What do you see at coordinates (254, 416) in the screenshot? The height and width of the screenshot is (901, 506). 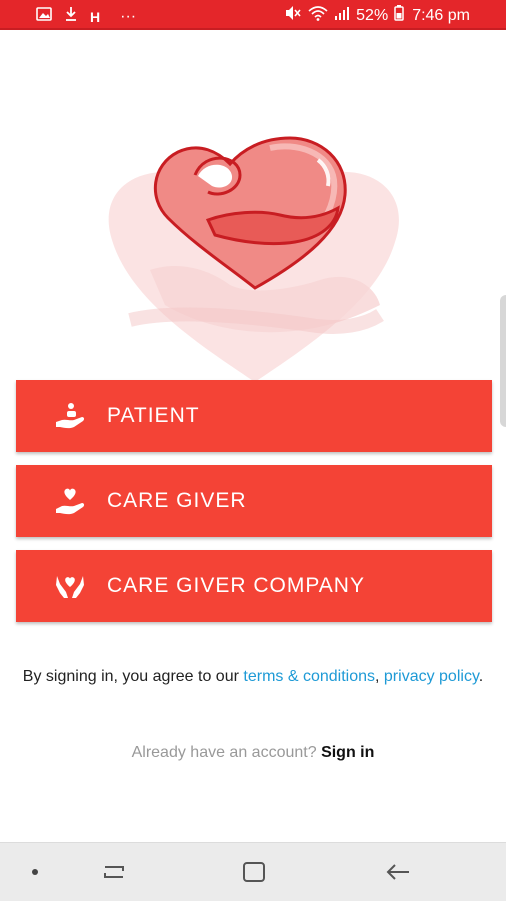 I see `patient-button: PATIENT` at bounding box center [254, 416].